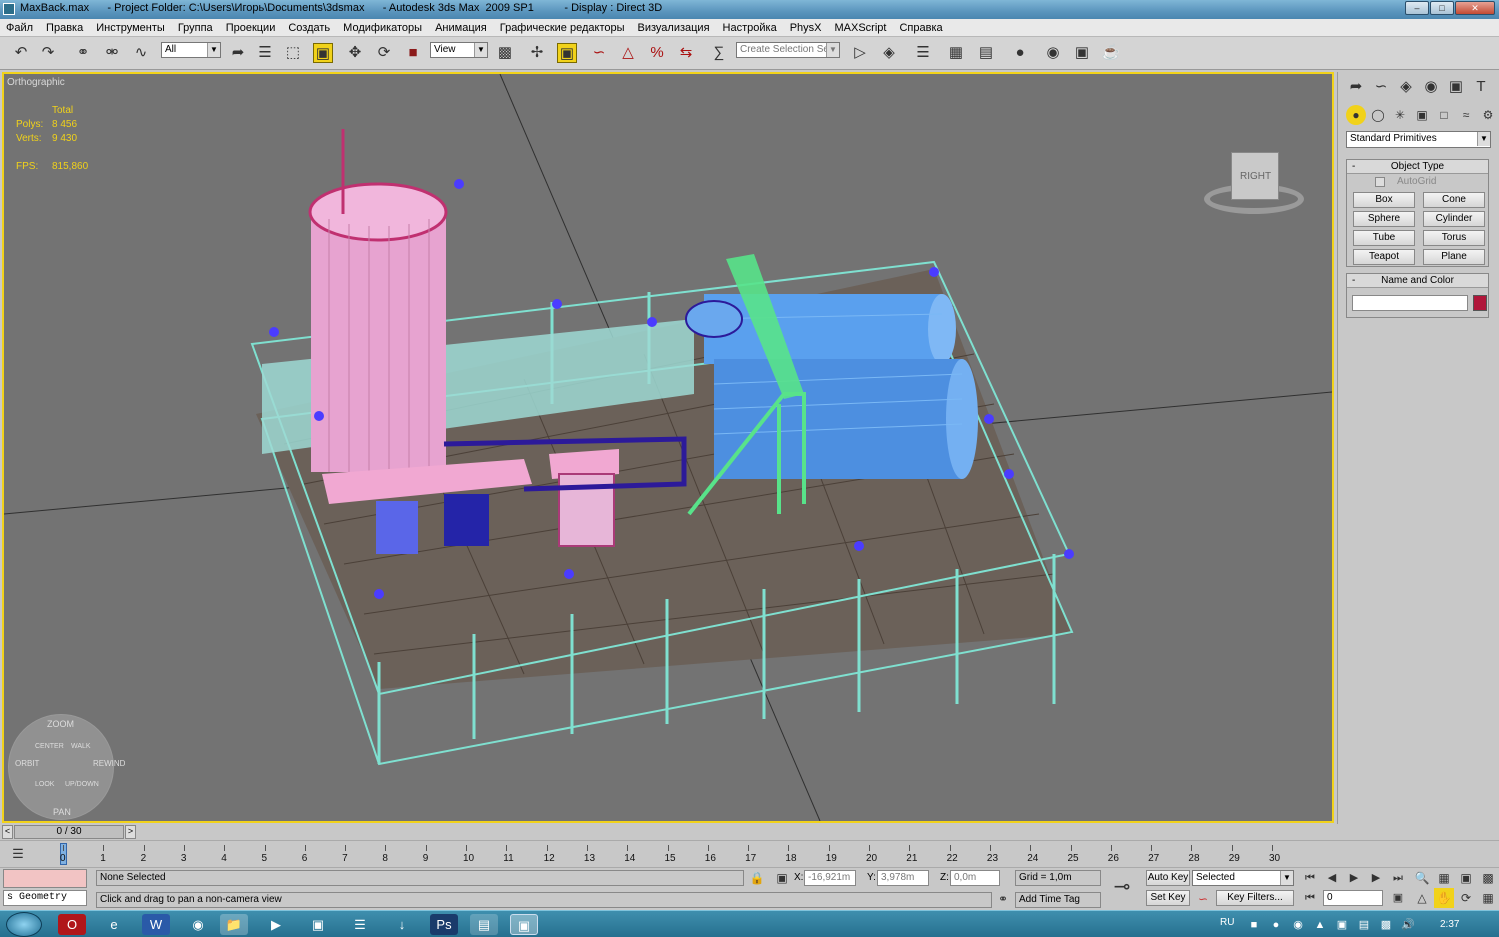 The height and width of the screenshot is (937, 1499). Describe the element at coordinates (18, 854) in the screenshot. I see `mini-curve-editor-icon: ☰` at that location.